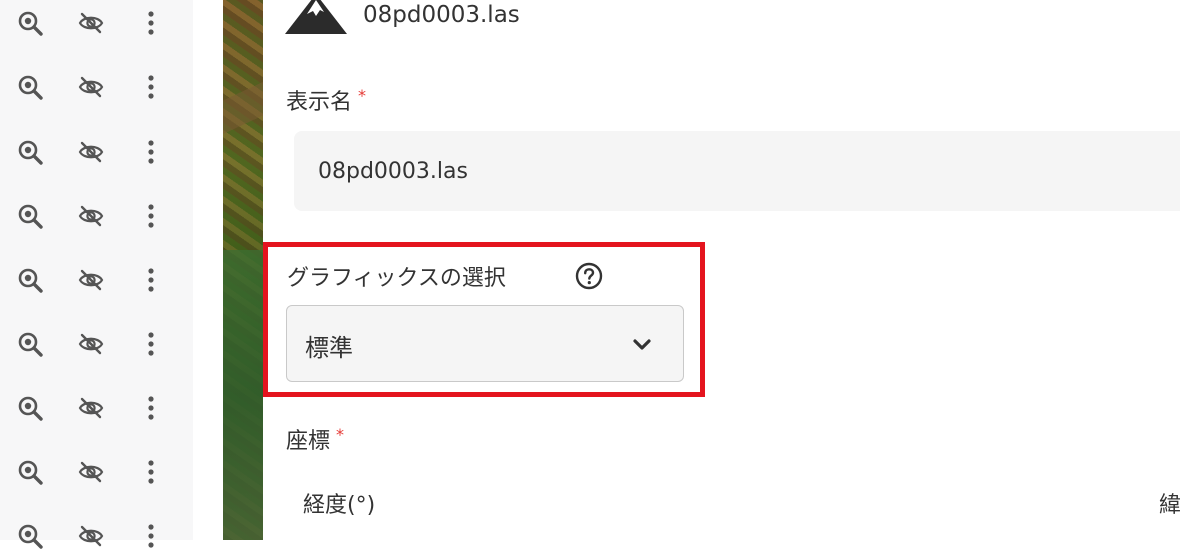 The image size is (1180, 553). What do you see at coordinates (319, 102) in the screenshot?
I see `display-name-label-text: 表示名` at bounding box center [319, 102].